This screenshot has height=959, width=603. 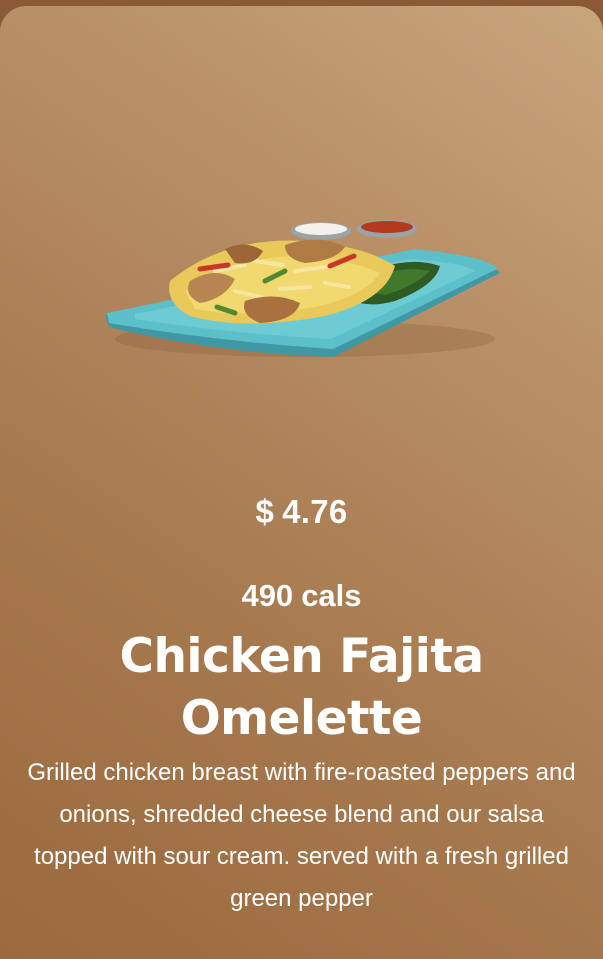 I want to click on calories-unit: cals, so click(x=331, y=595).